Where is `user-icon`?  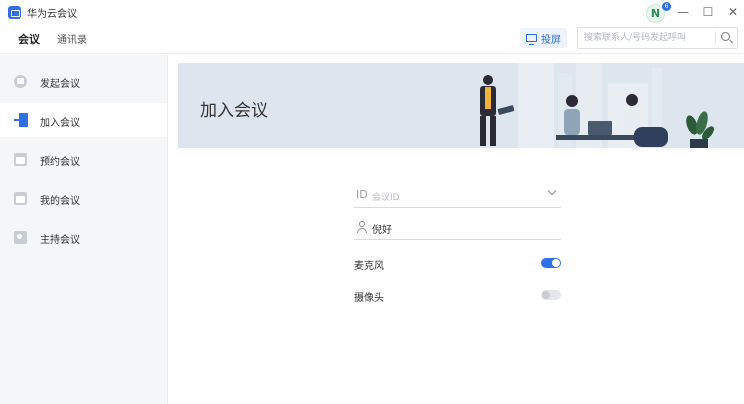 user-icon is located at coordinates (362, 227).